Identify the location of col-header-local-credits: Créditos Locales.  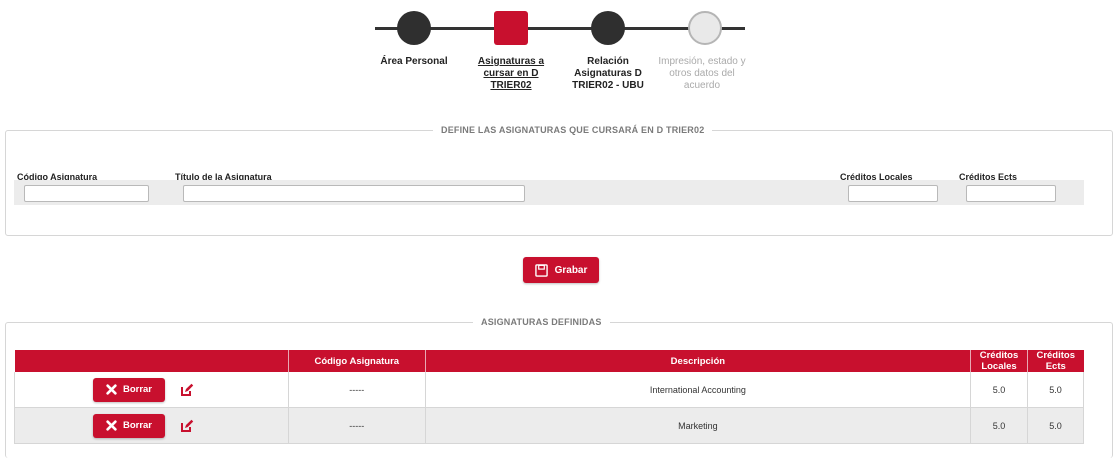
(999, 361).